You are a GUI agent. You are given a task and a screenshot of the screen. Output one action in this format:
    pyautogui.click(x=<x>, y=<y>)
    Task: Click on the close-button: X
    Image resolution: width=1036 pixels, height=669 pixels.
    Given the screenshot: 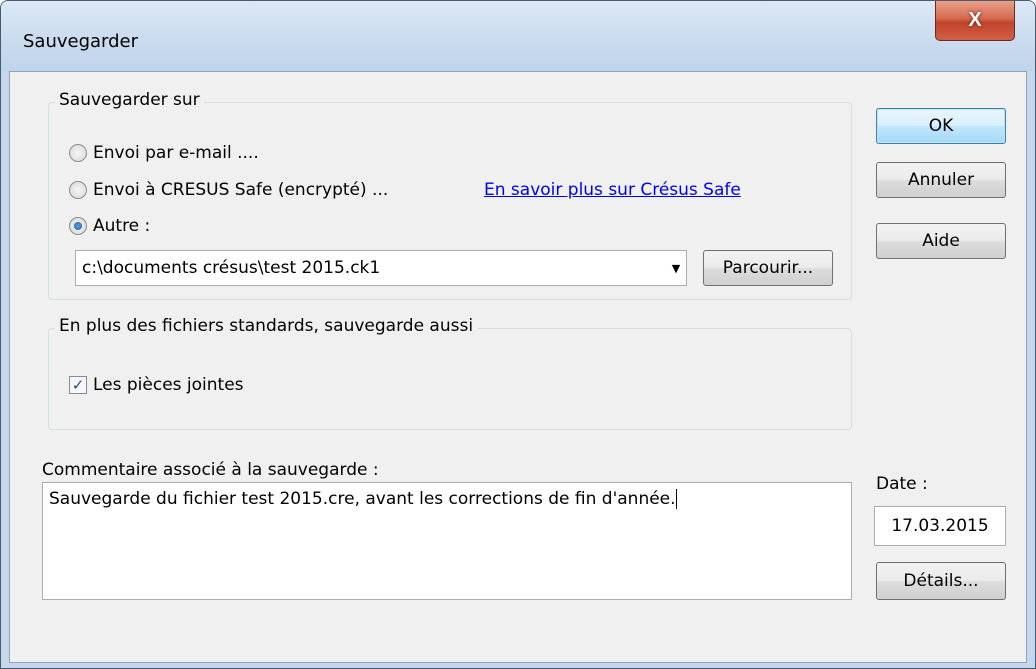 What is the action you would take?
    pyautogui.click(x=975, y=21)
    